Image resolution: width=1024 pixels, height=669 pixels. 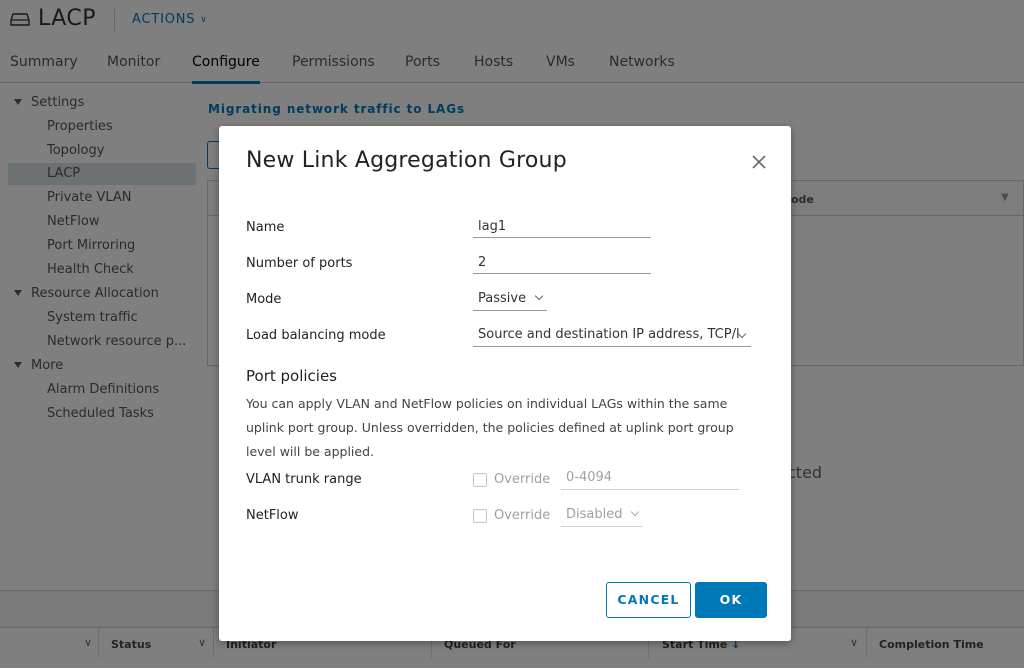 What do you see at coordinates (562, 227) in the screenshot?
I see `name-input` at bounding box center [562, 227].